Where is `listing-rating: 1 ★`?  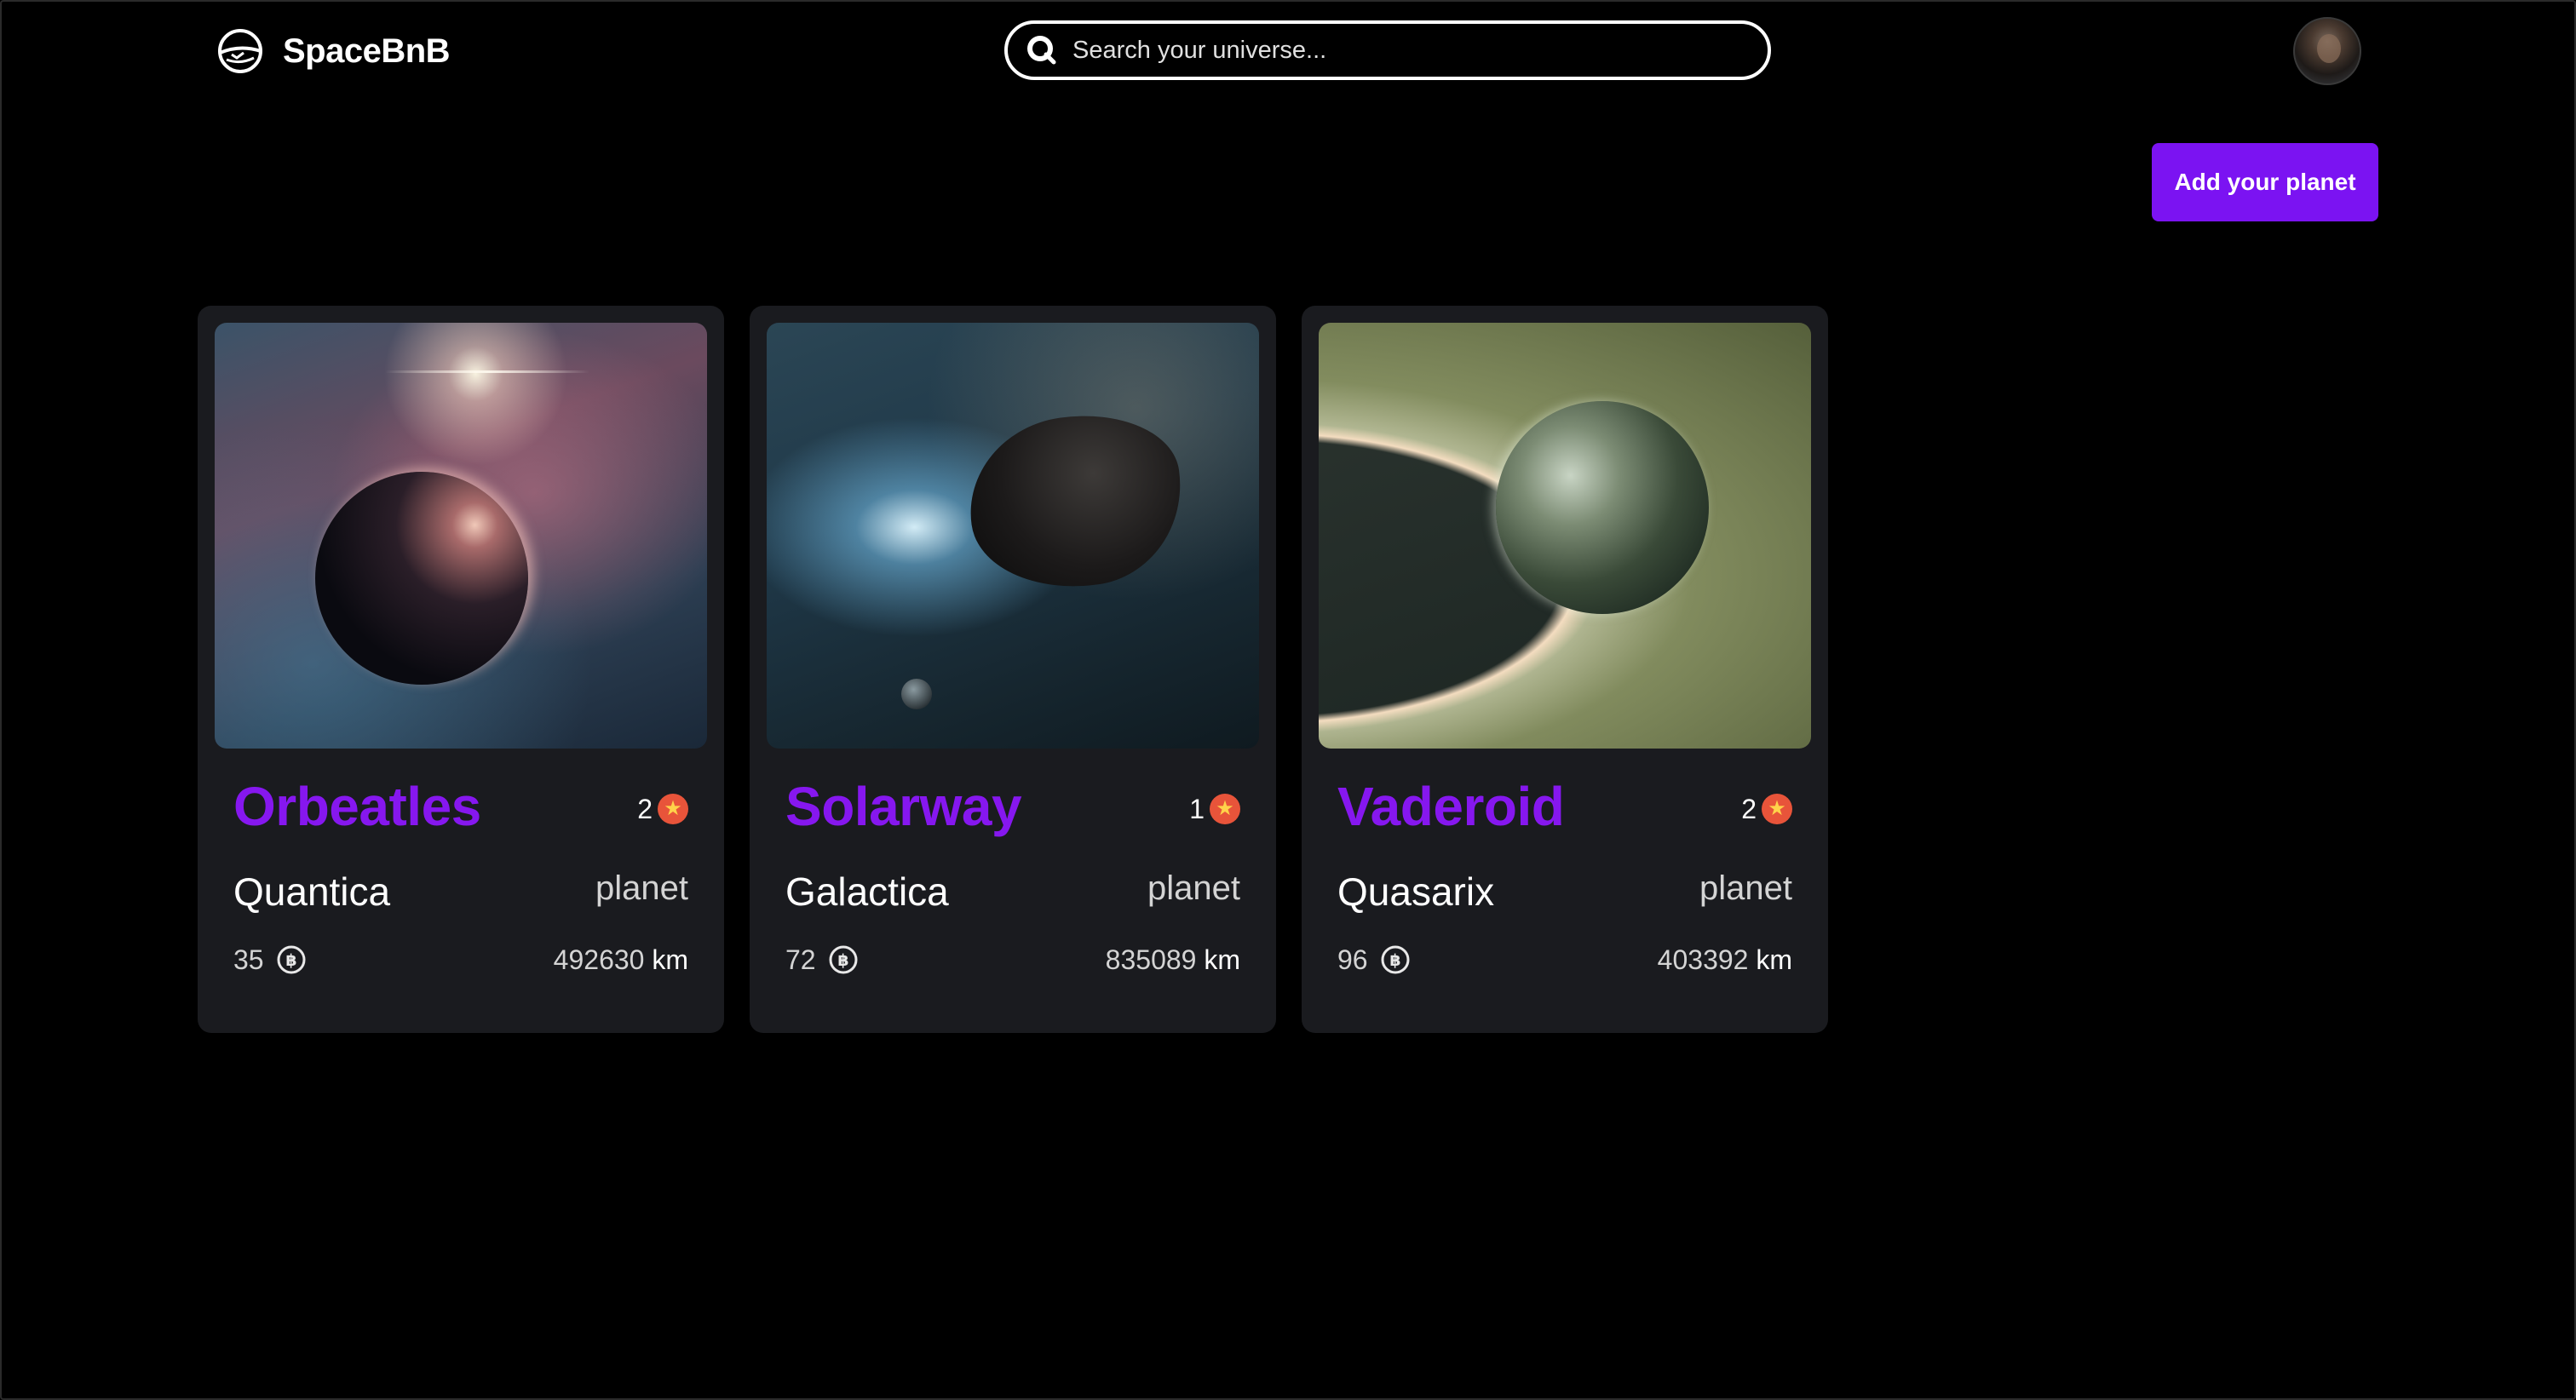
listing-rating: 1 ★ is located at coordinates (1215, 809).